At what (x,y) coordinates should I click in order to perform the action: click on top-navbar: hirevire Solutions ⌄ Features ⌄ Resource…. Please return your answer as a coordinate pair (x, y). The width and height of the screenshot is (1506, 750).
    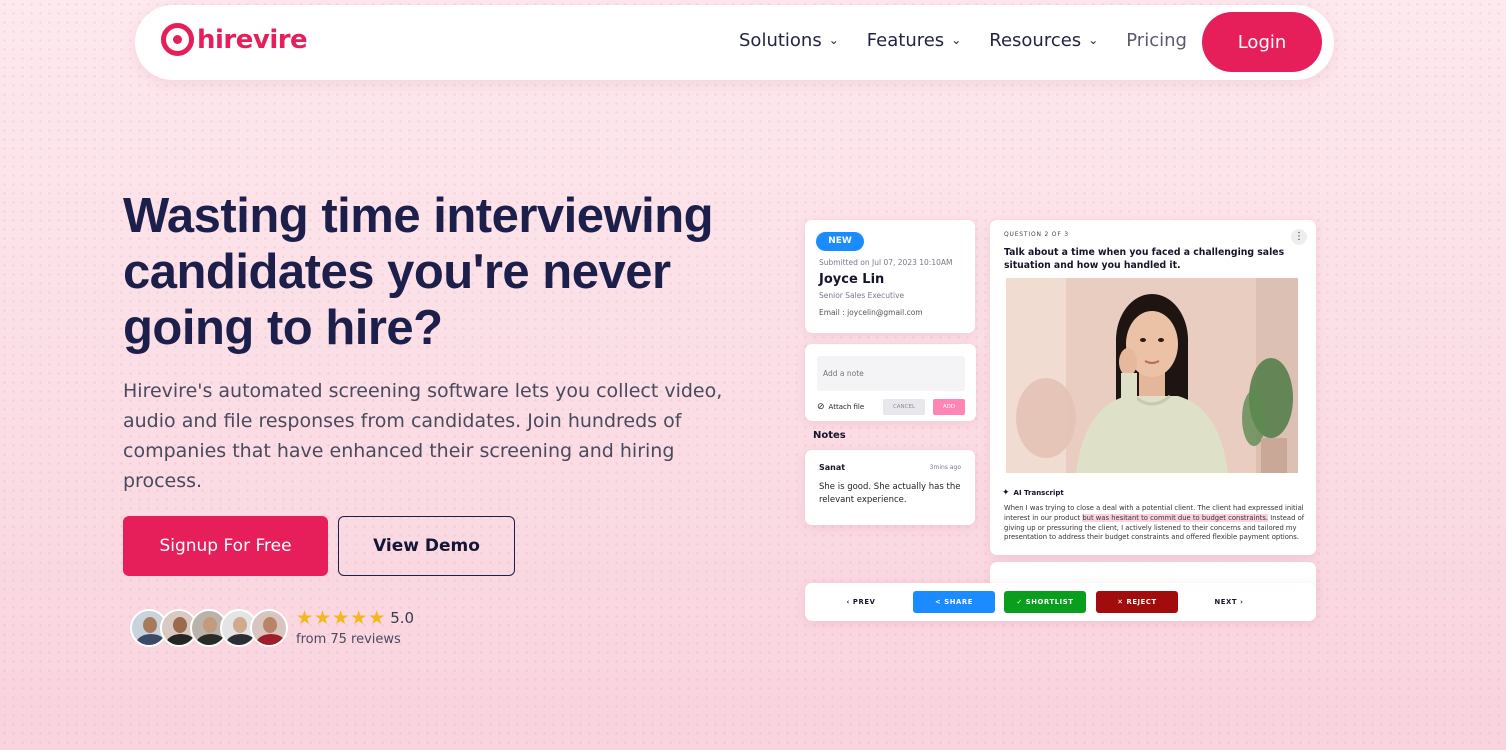
    Looking at the image, I should click on (734, 42).